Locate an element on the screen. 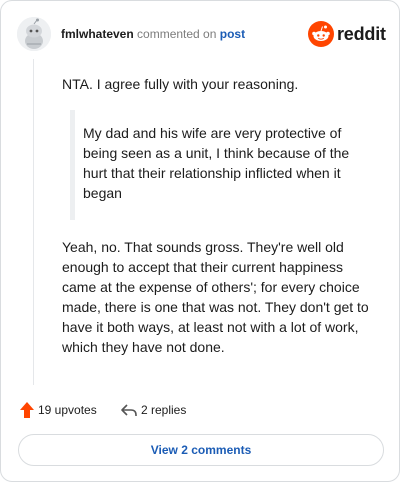  post-link: post is located at coordinates (232, 34).